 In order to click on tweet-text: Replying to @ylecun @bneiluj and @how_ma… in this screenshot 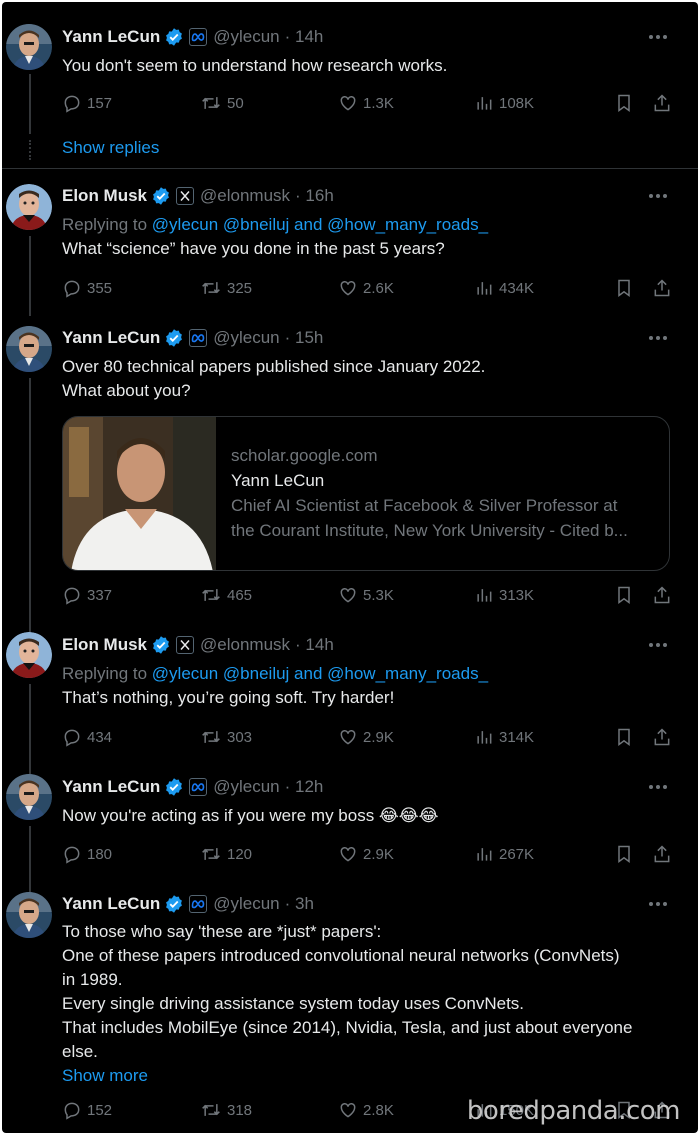, I will do `click(368, 237)`.